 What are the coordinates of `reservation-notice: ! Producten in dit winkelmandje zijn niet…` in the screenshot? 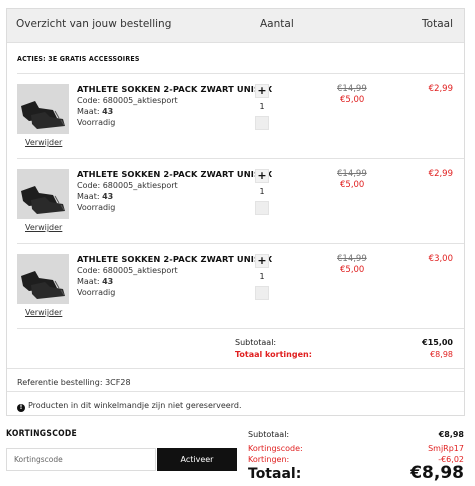 It's located at (129, 406).